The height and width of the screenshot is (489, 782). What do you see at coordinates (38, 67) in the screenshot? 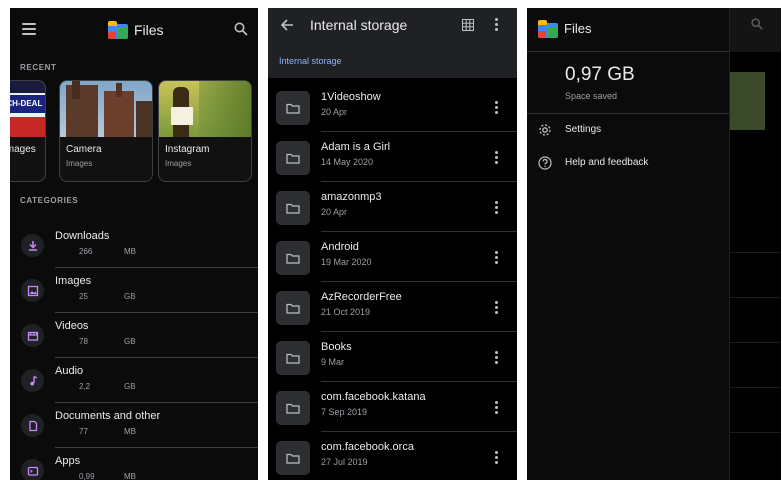
I see `recent-section-label: RECENT` at bounding box center [38, 67].